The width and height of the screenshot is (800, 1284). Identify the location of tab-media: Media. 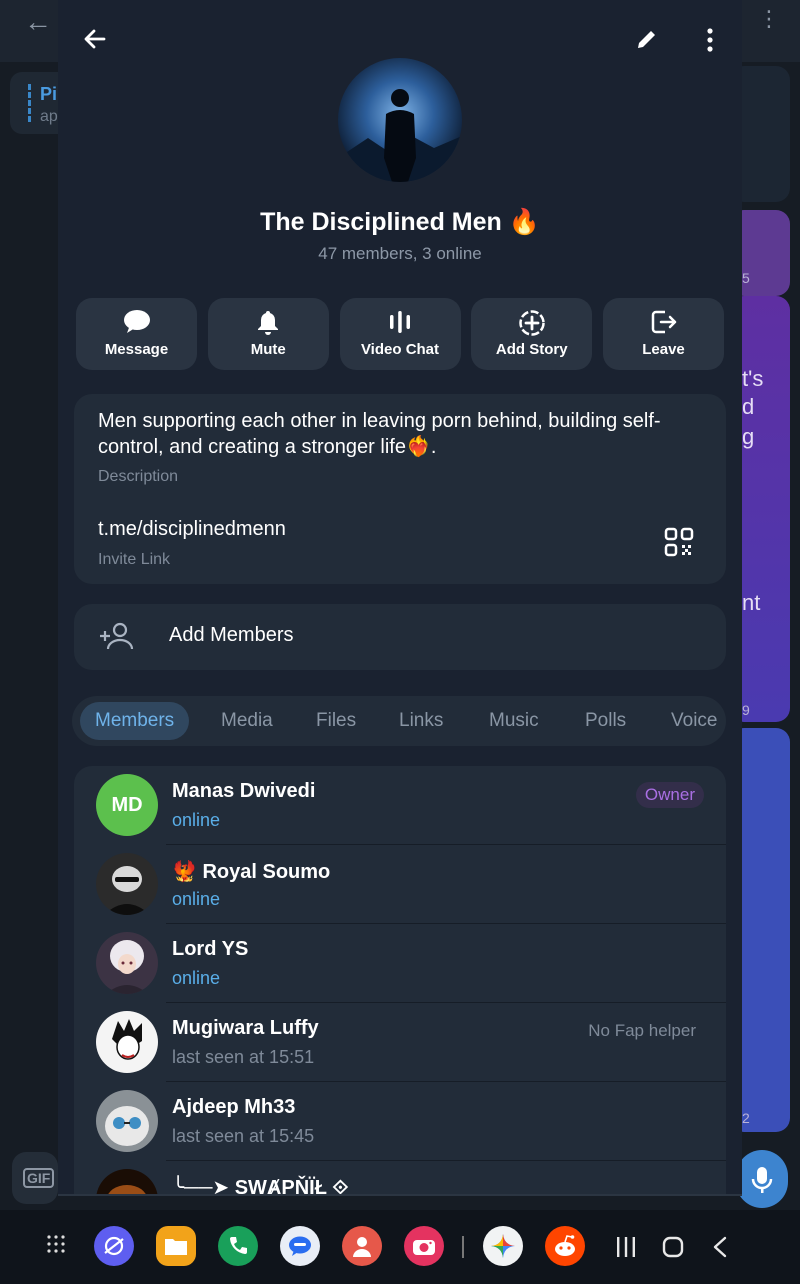
(247, 721).